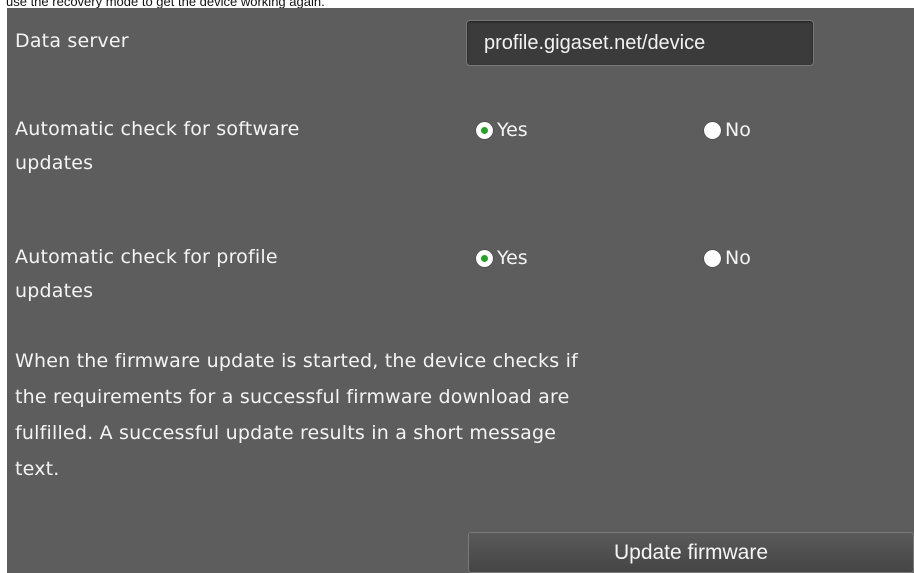 This screenshot has width=914, height=573. What do you see at coordinates (54, 291) in the screenshot?
I see `profile-updates-label-line2: updates` at bounding box center [54, 291].